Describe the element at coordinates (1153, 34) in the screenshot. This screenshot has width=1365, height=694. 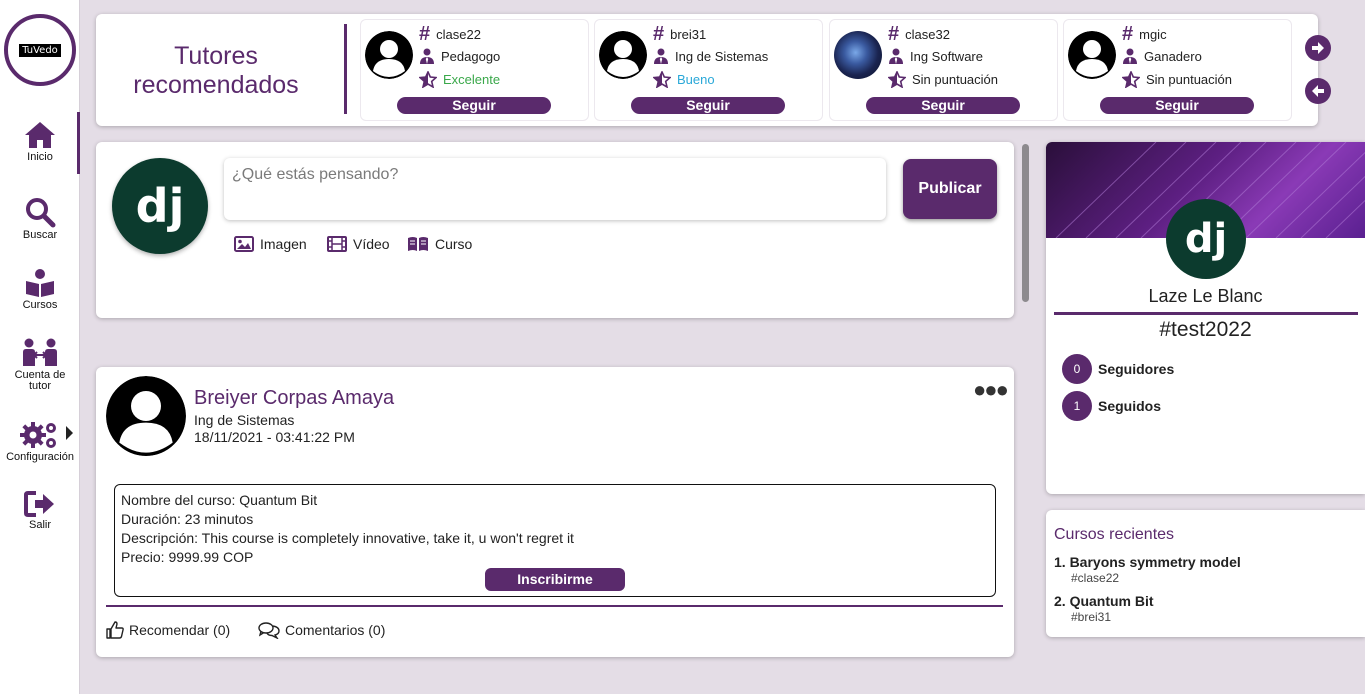
I see `tutor-username: mgic` at that location.